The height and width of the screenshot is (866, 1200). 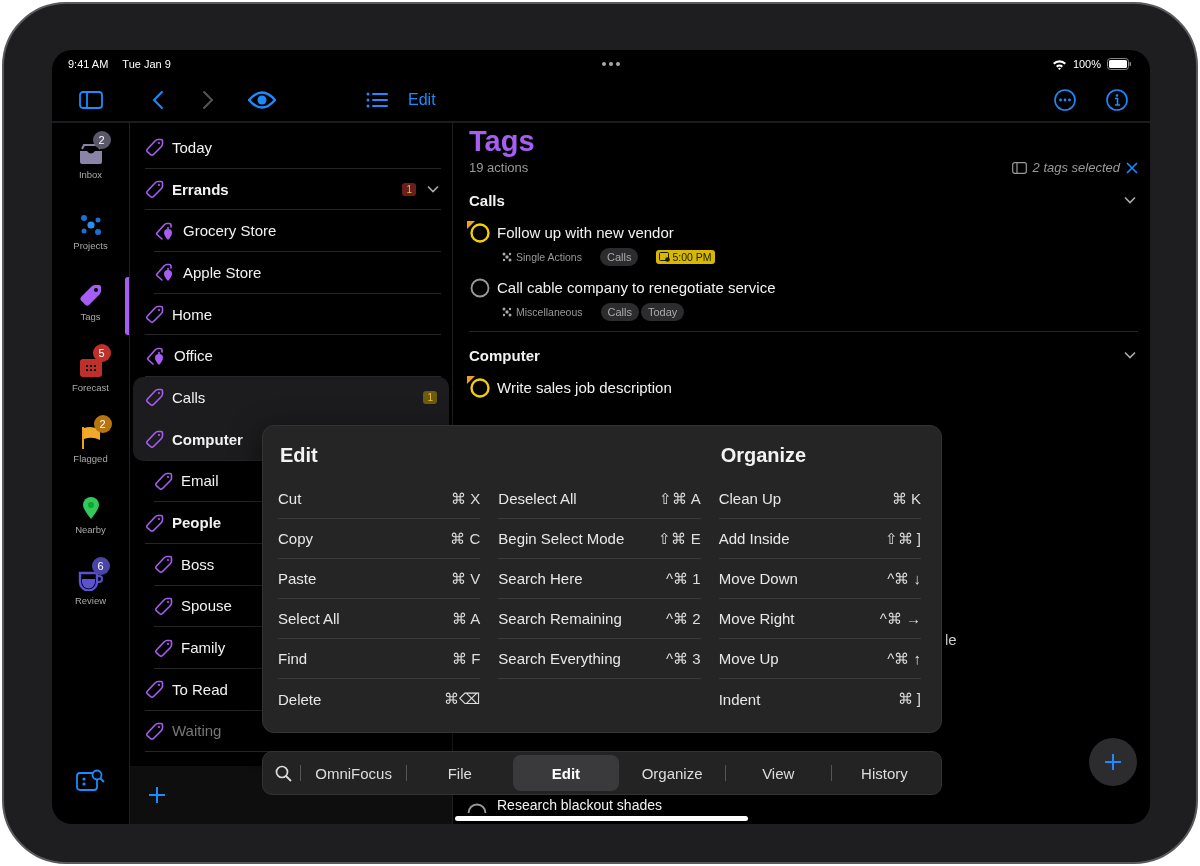 What do you see at coordinates (537, 498) in the screenshot?
I see `menu-item-label: Deselect All` at bounding box center [537, 498].